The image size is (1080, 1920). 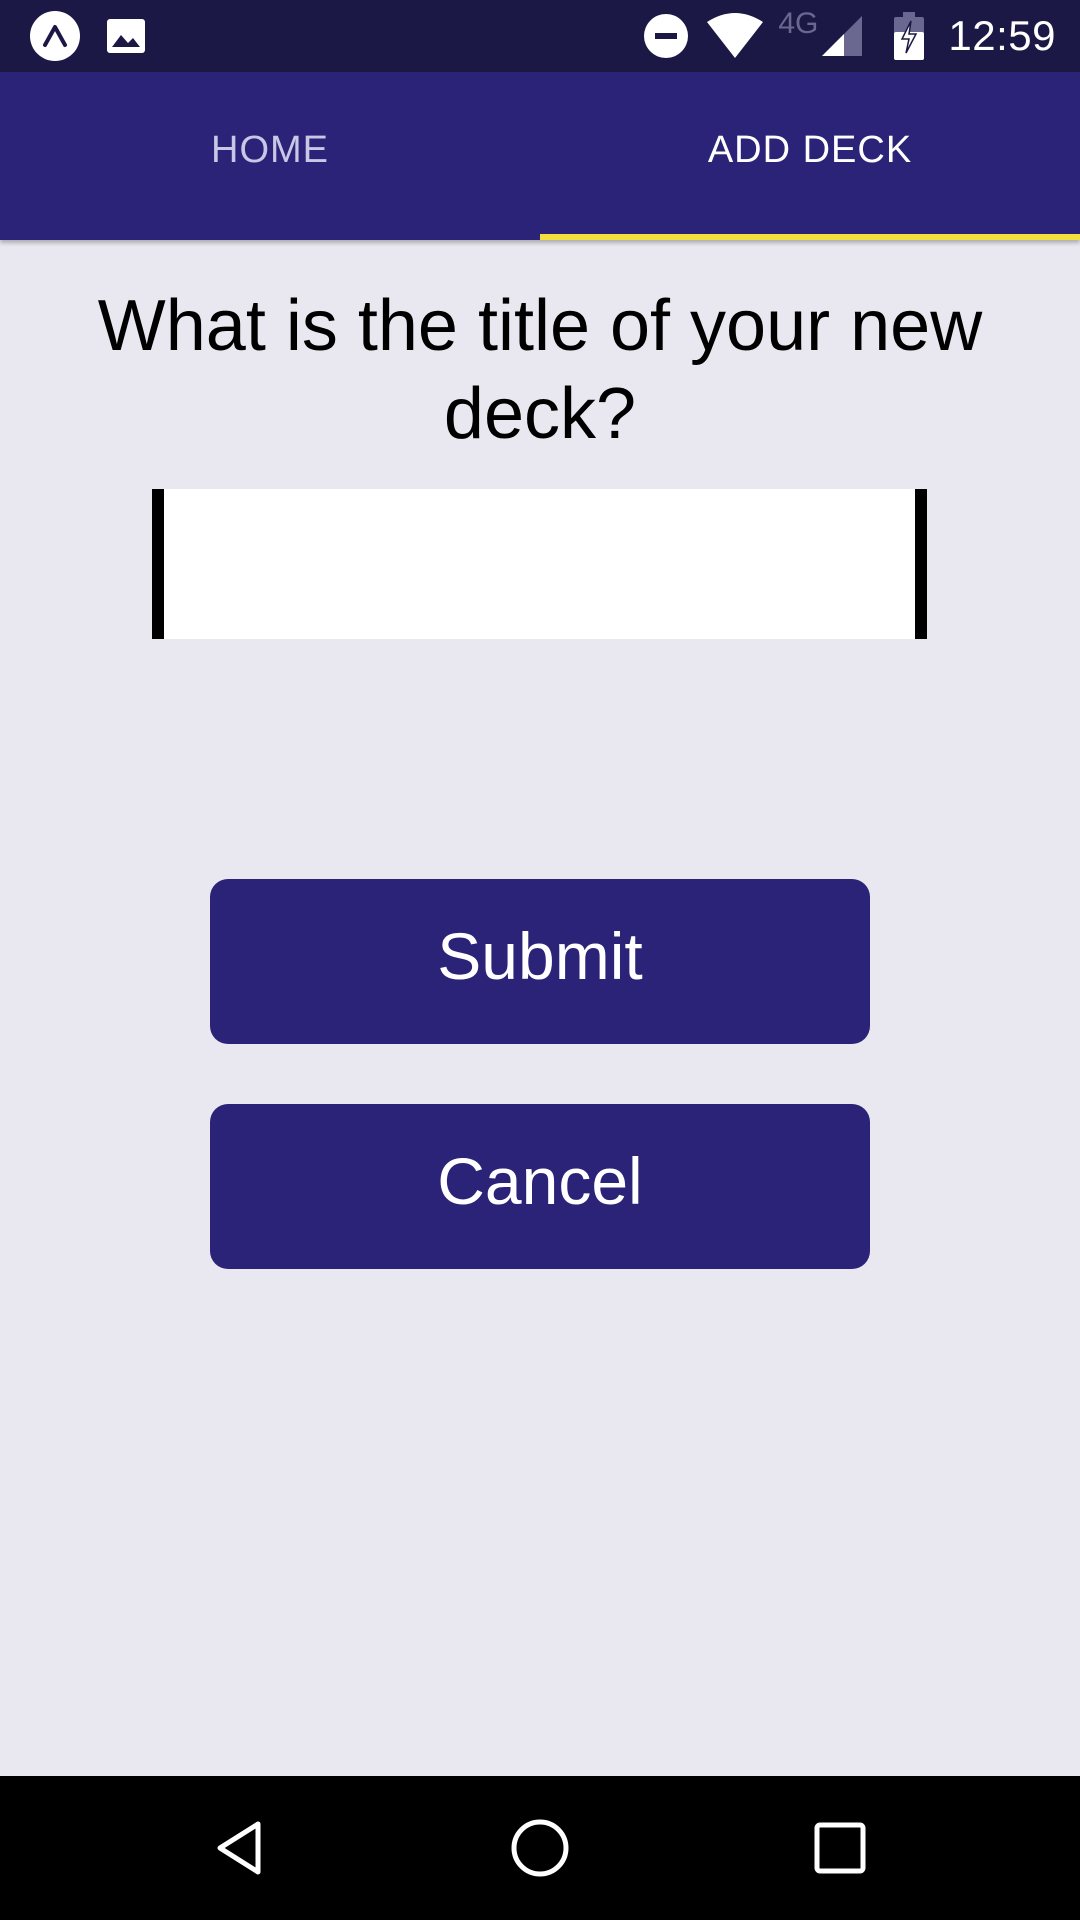 What do you see at coordinates (810, 149) in the screenshot?
I see `tab-add-deck-label: ADD DECK` at bounding box center [810, 149].